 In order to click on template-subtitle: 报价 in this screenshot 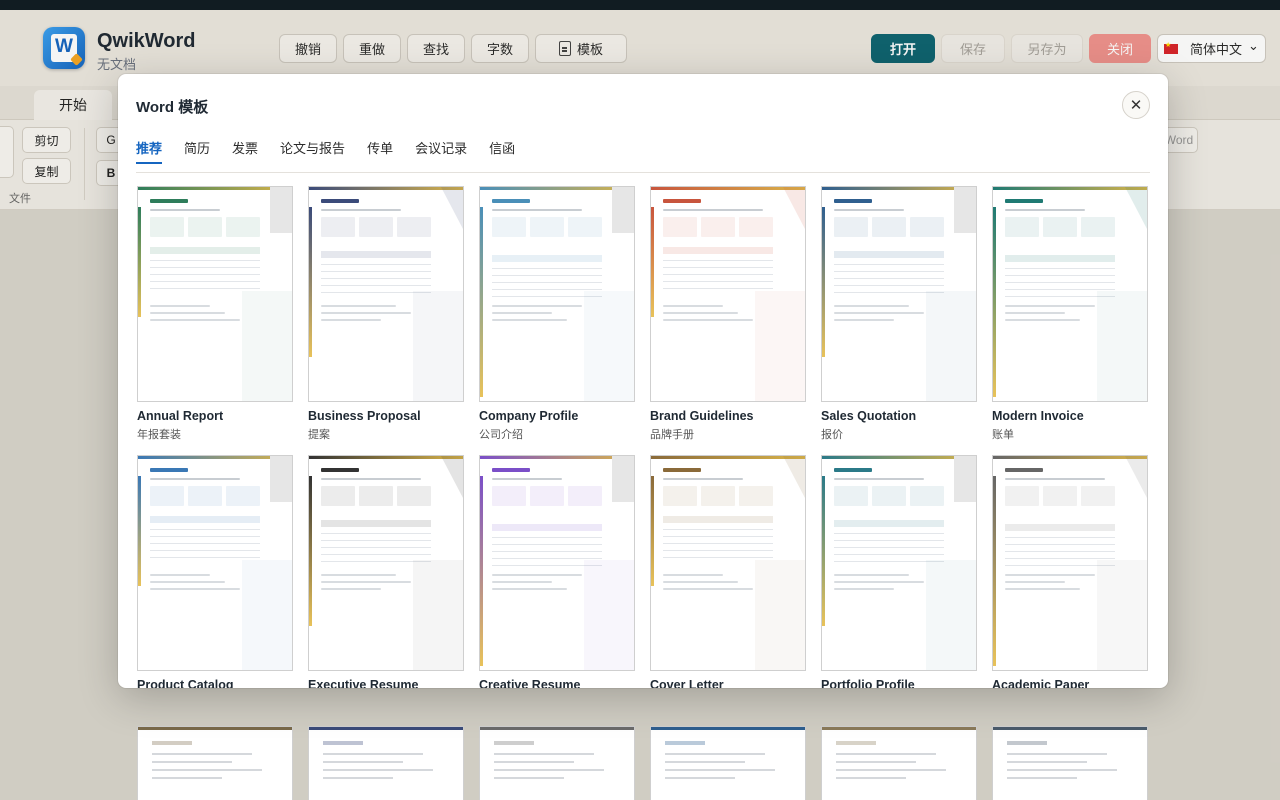, I will do `click(832, 435)`.